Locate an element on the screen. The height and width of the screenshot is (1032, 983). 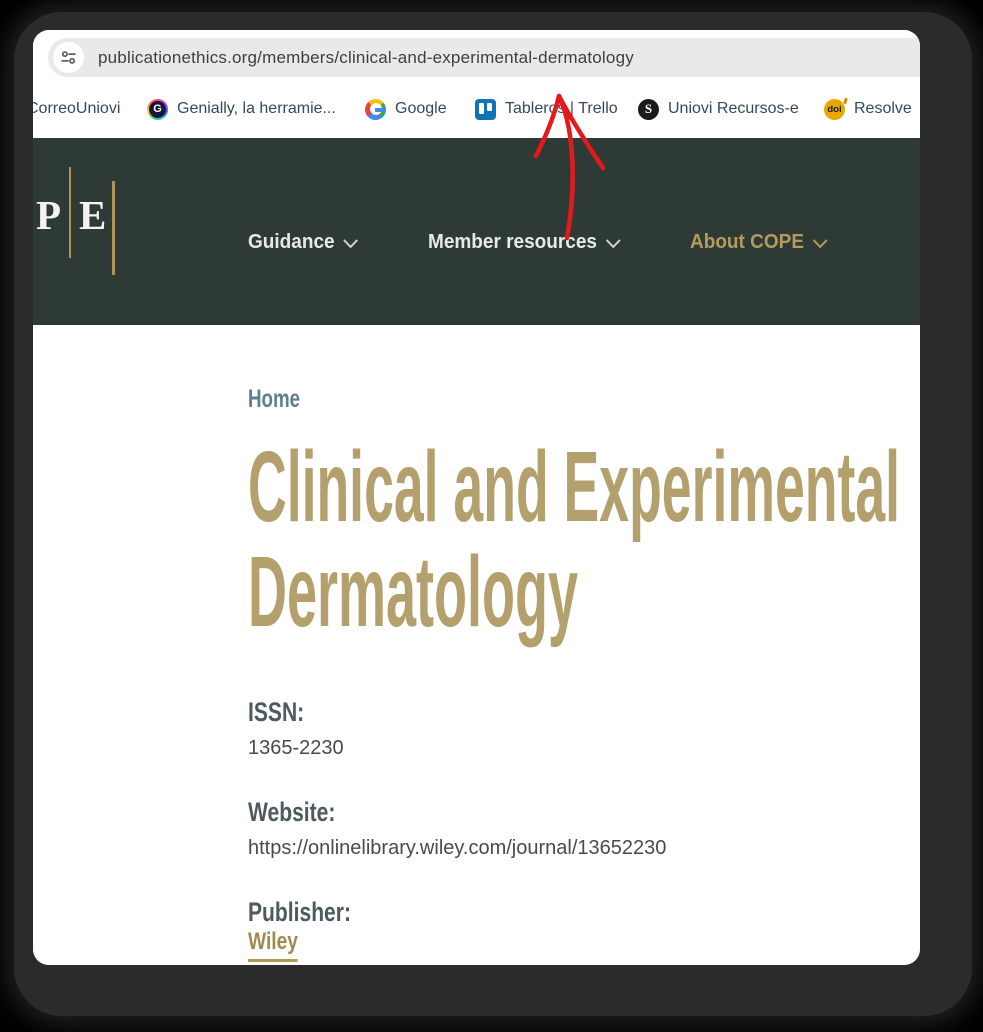
nav-about-cope: About COPE is located at coordinates (759, 242).